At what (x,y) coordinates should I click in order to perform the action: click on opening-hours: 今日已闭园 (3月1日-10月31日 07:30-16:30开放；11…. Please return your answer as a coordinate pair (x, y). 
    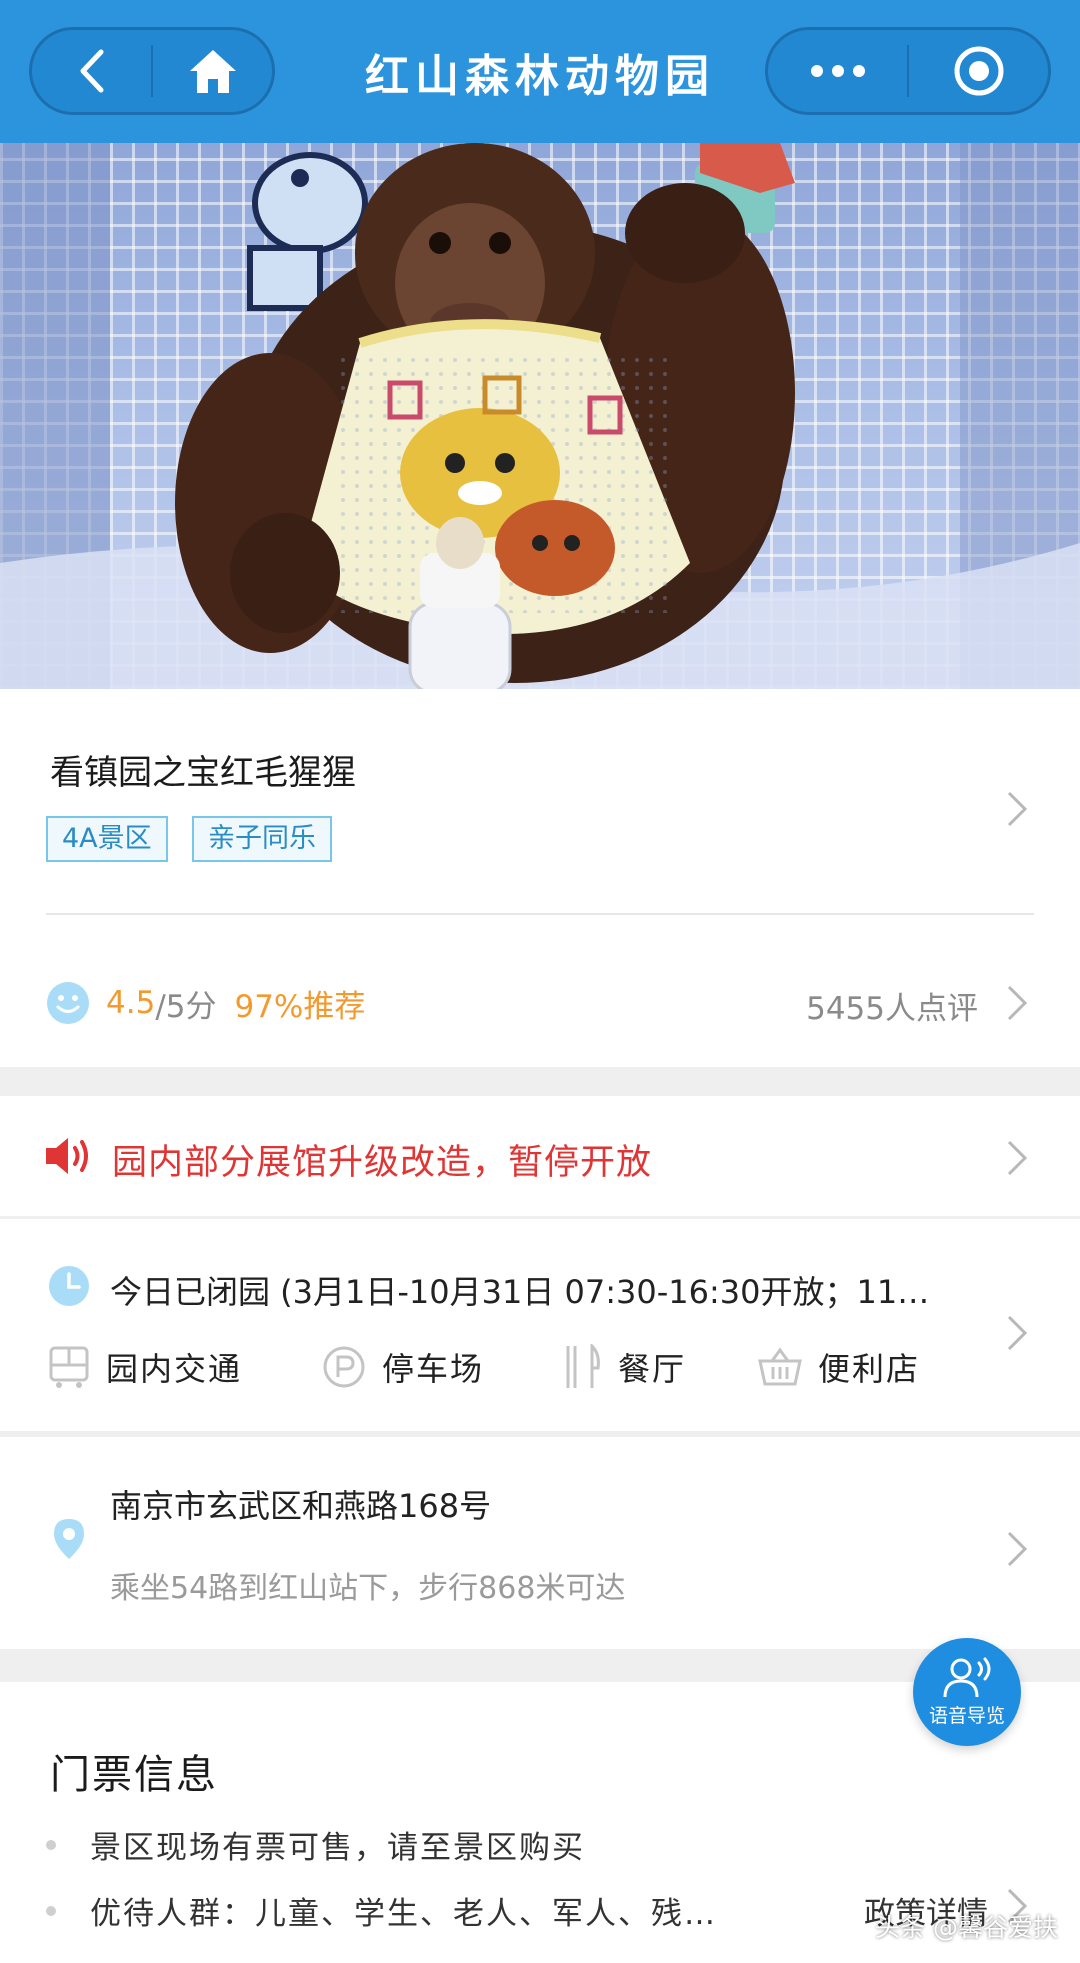
    Looking at the image, I should click on (520, 1292).